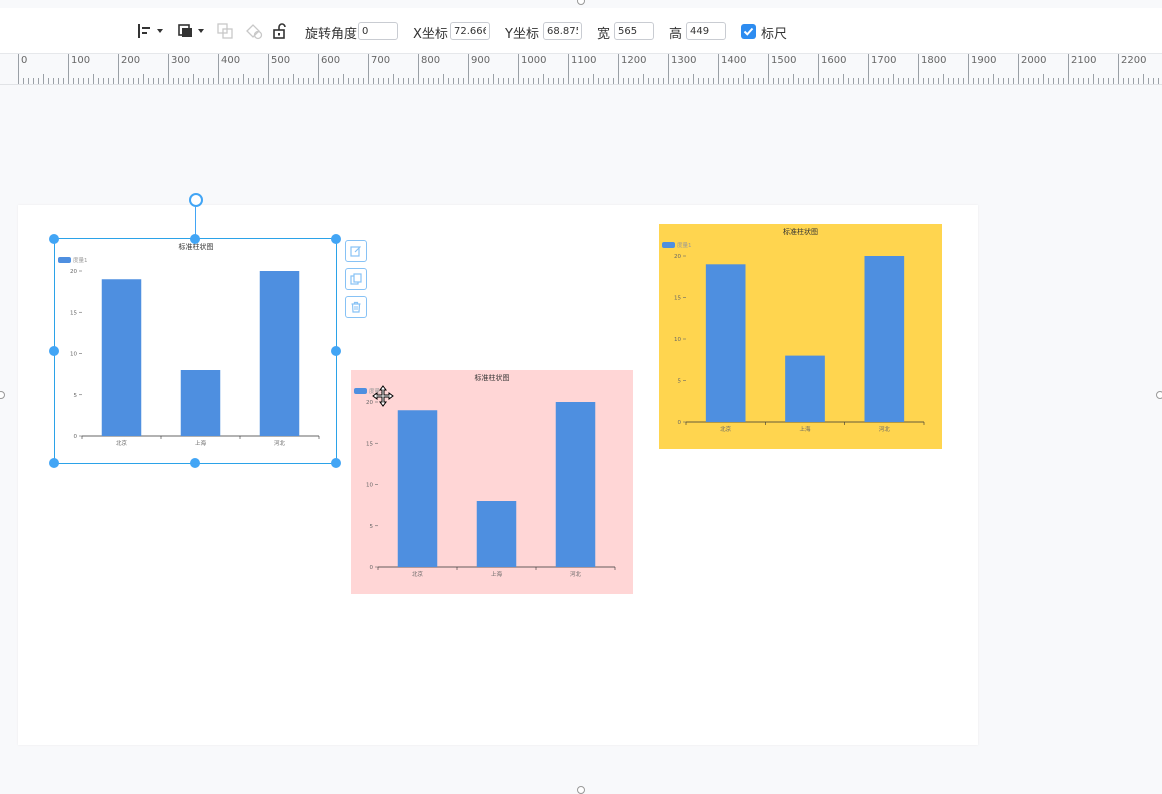 The width and height of the screenshot is (1162, 794). I want to click on toolbar: 旋转角度 X坐标 Y坐标 宽 高 标尺, so click(581, 31).